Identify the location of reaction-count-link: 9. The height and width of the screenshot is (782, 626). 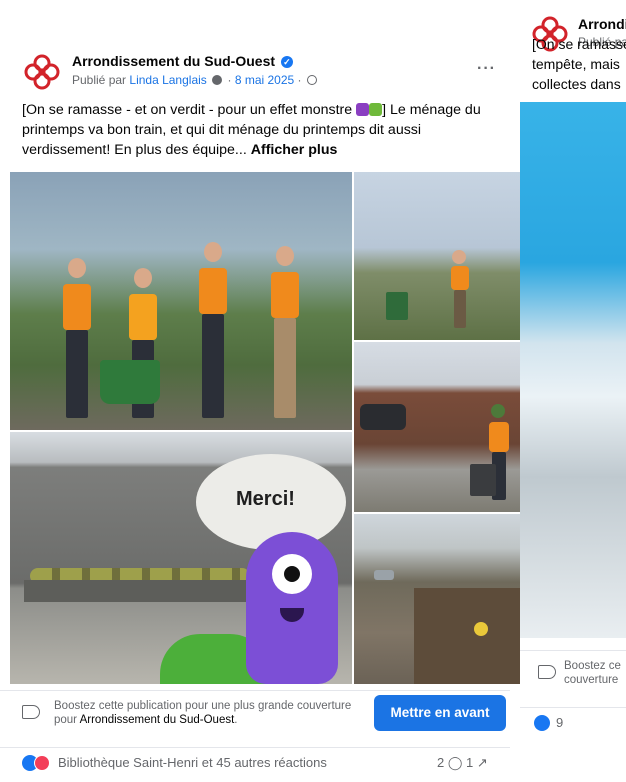
(559, 722).